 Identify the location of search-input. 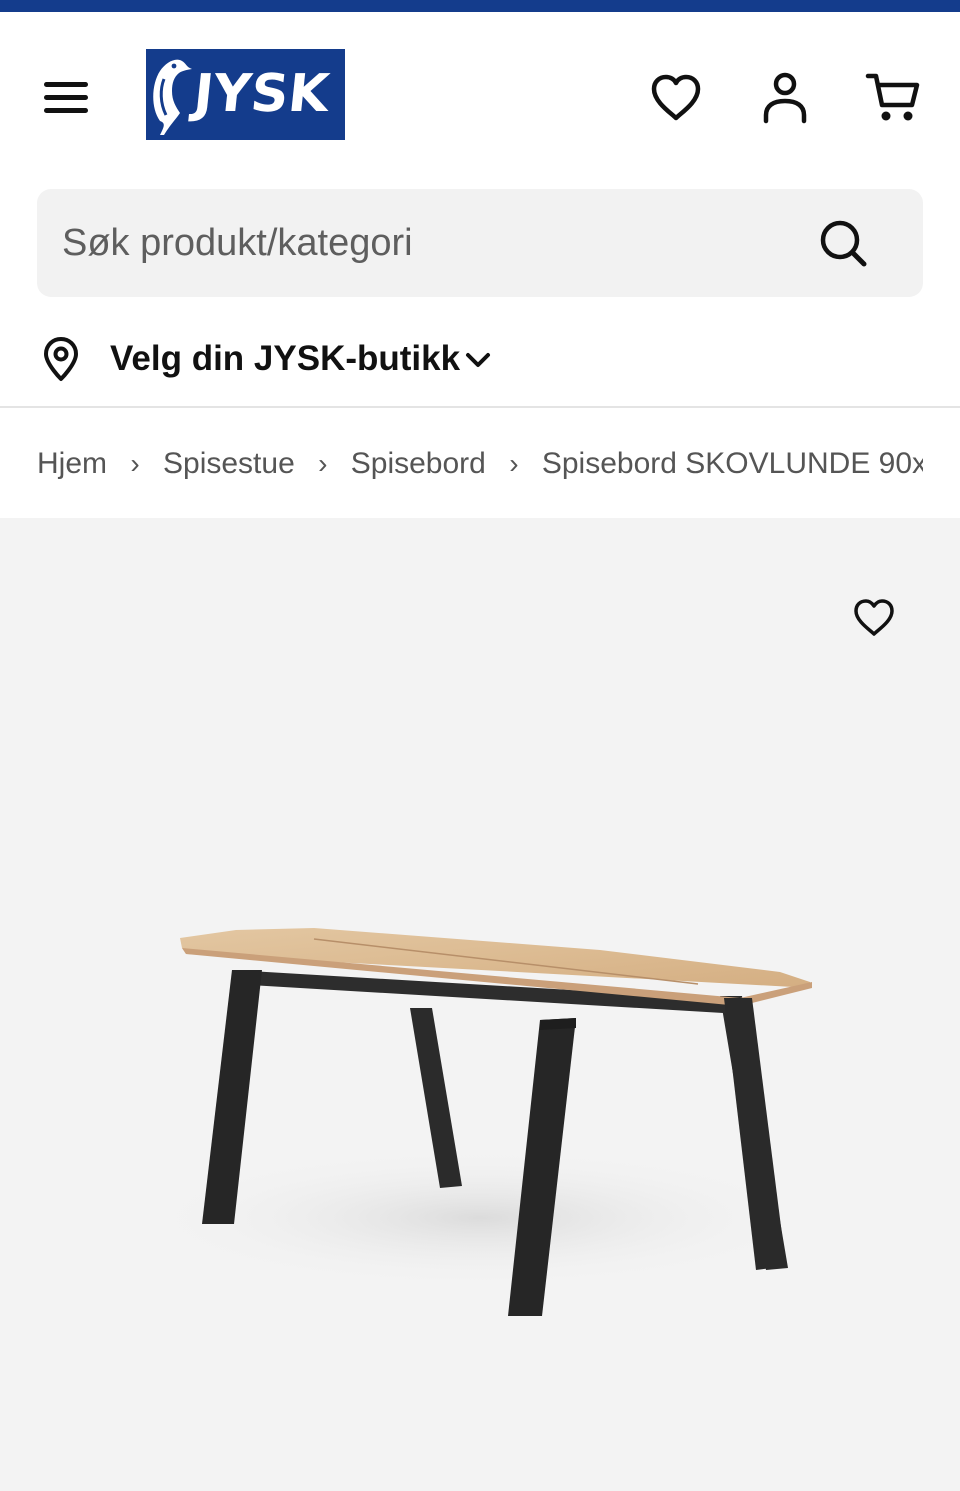
(417, 243).